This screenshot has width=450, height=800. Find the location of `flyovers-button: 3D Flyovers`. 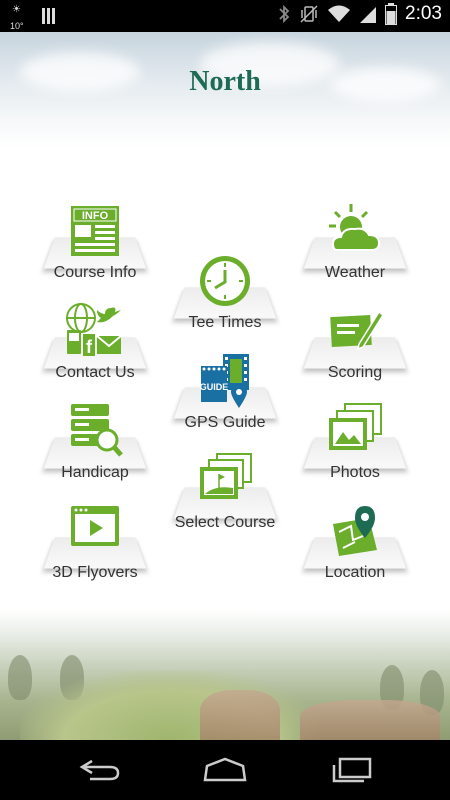

flyovers-button: 3D Flyovers is located at coordinates (95, 552).